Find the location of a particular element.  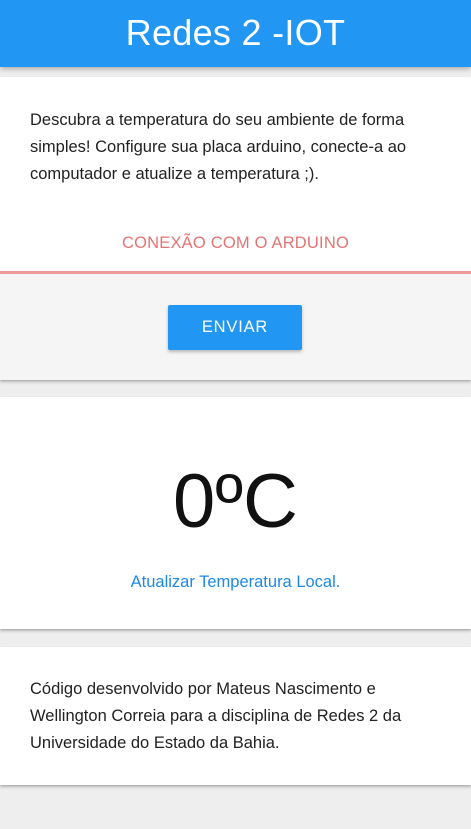

connection-status-label: CONEXÃO COM O ARDUINO is located at coordinates (235, 243).